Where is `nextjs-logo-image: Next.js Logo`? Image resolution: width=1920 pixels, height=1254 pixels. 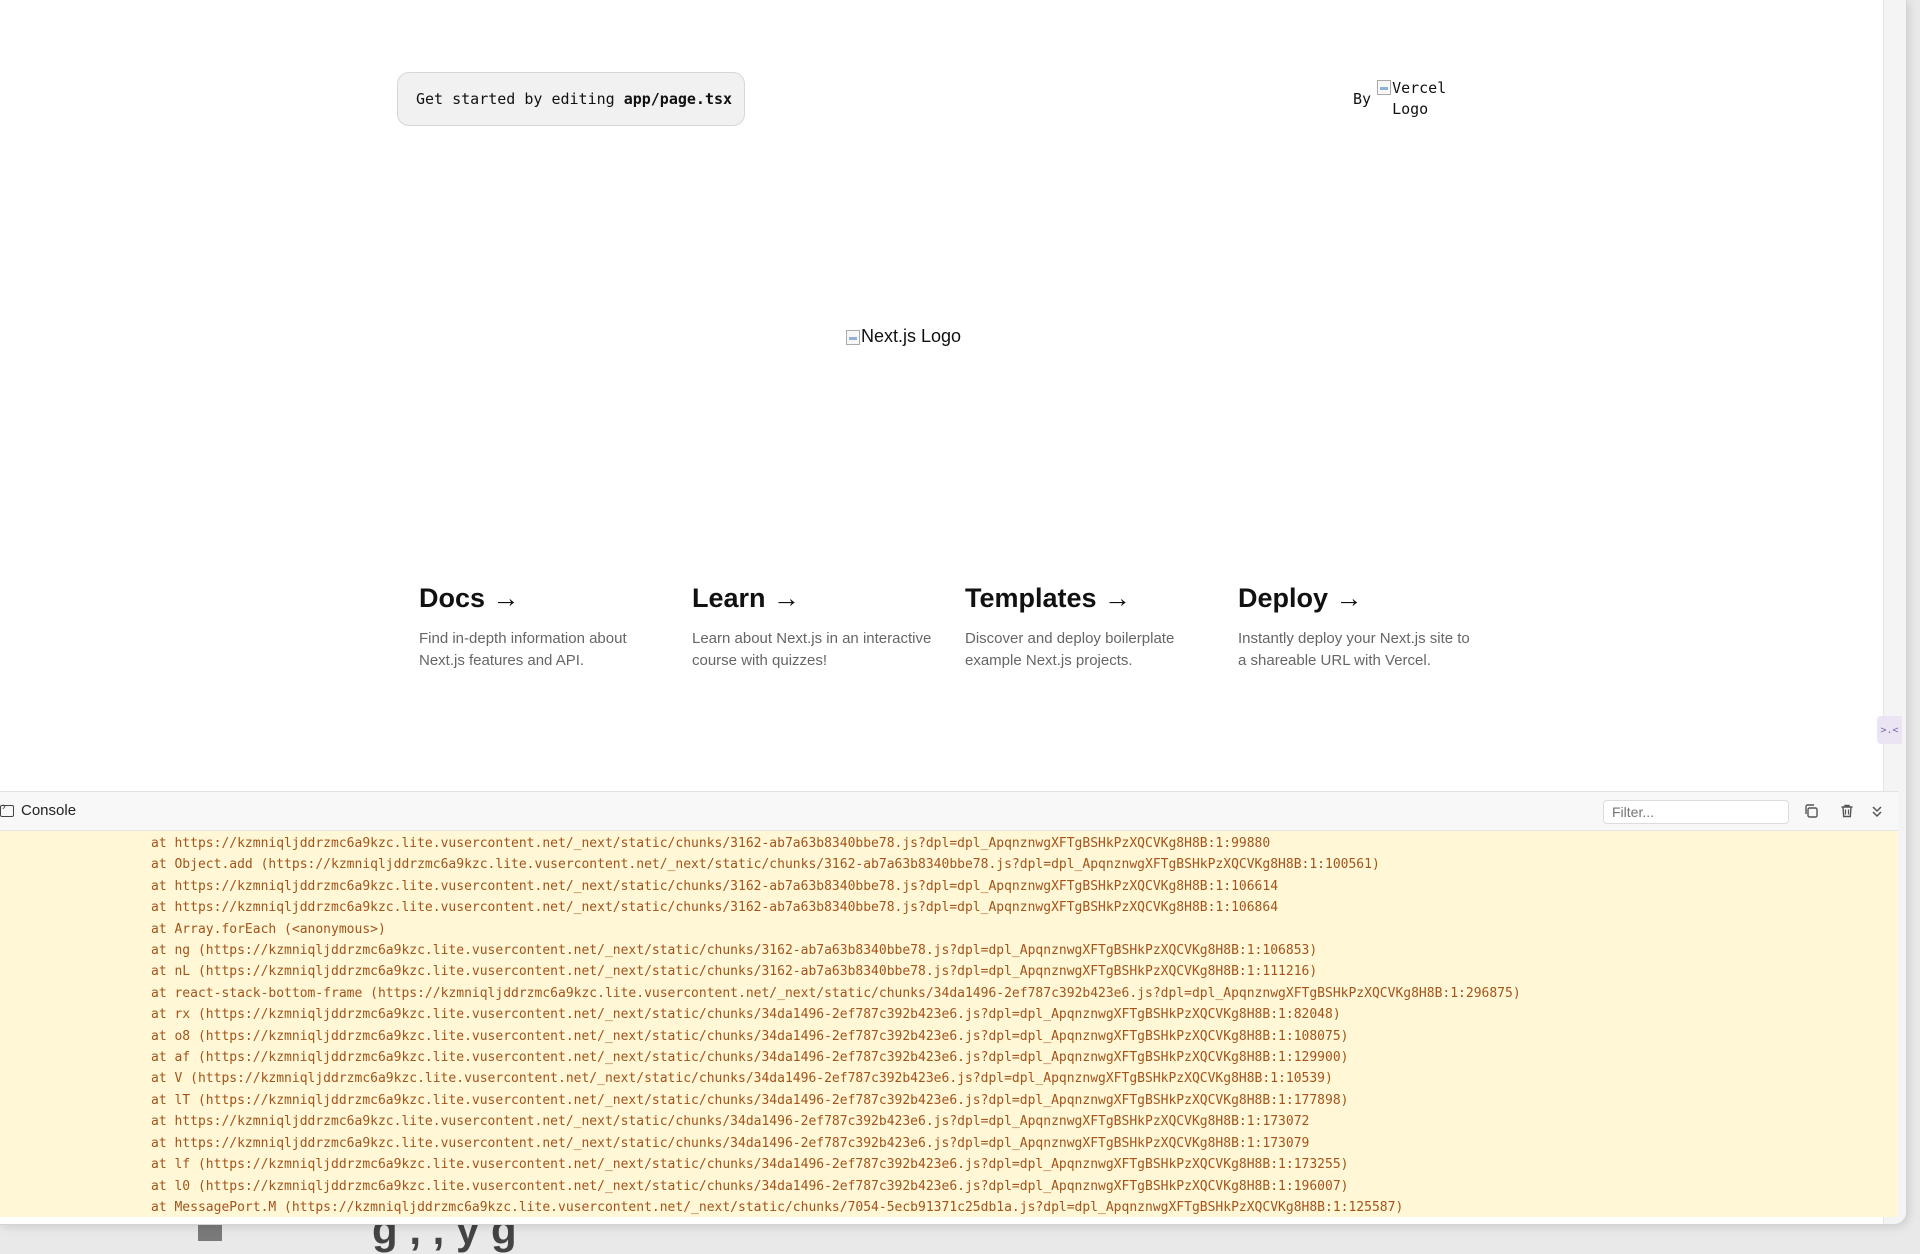
nextjs-logo-image: Next.js Logo is located at coordinates (903, 336).